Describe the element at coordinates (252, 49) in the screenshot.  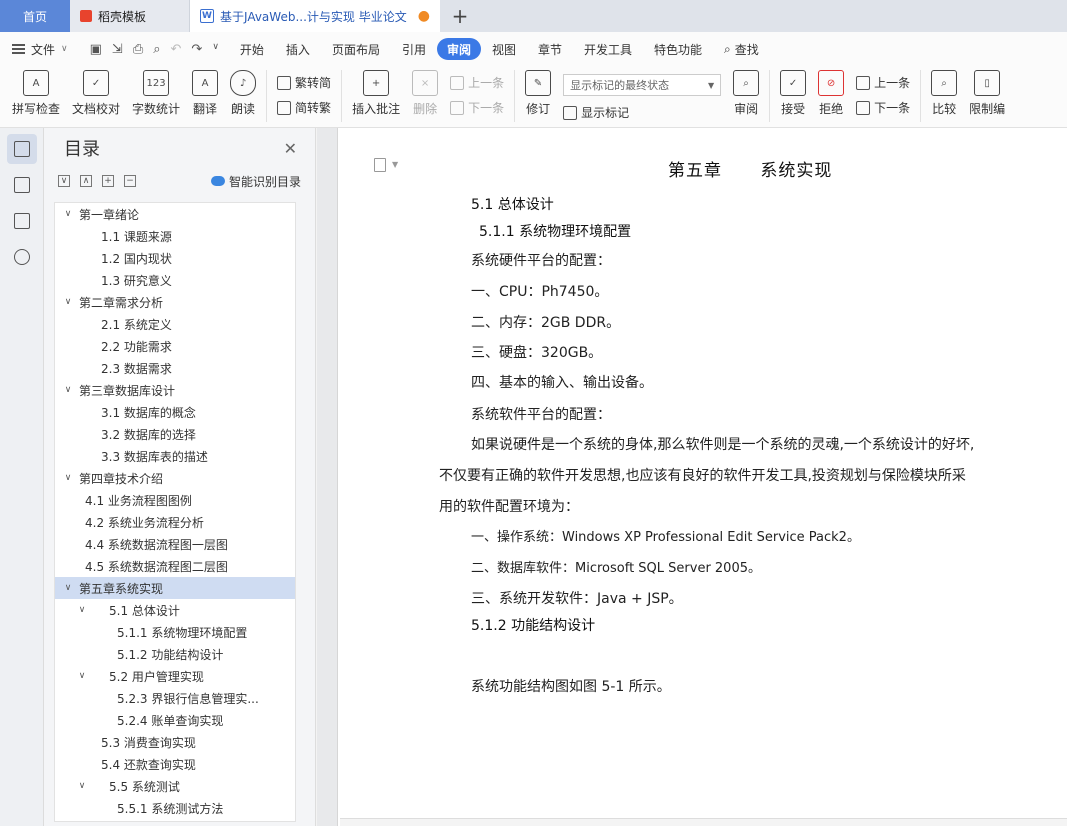
I see `menu-start: 开始` at that location.